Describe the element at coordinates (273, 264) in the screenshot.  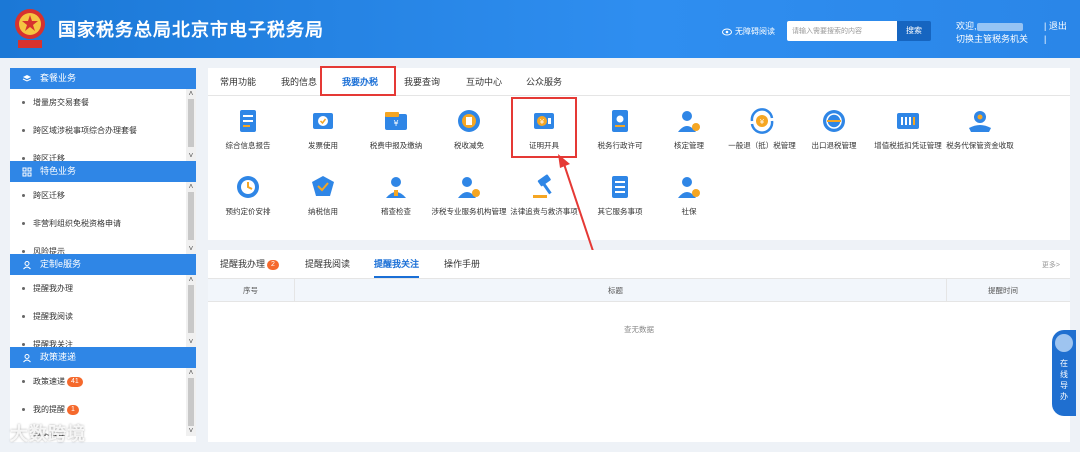
I see `count-badge: 2` at that location.